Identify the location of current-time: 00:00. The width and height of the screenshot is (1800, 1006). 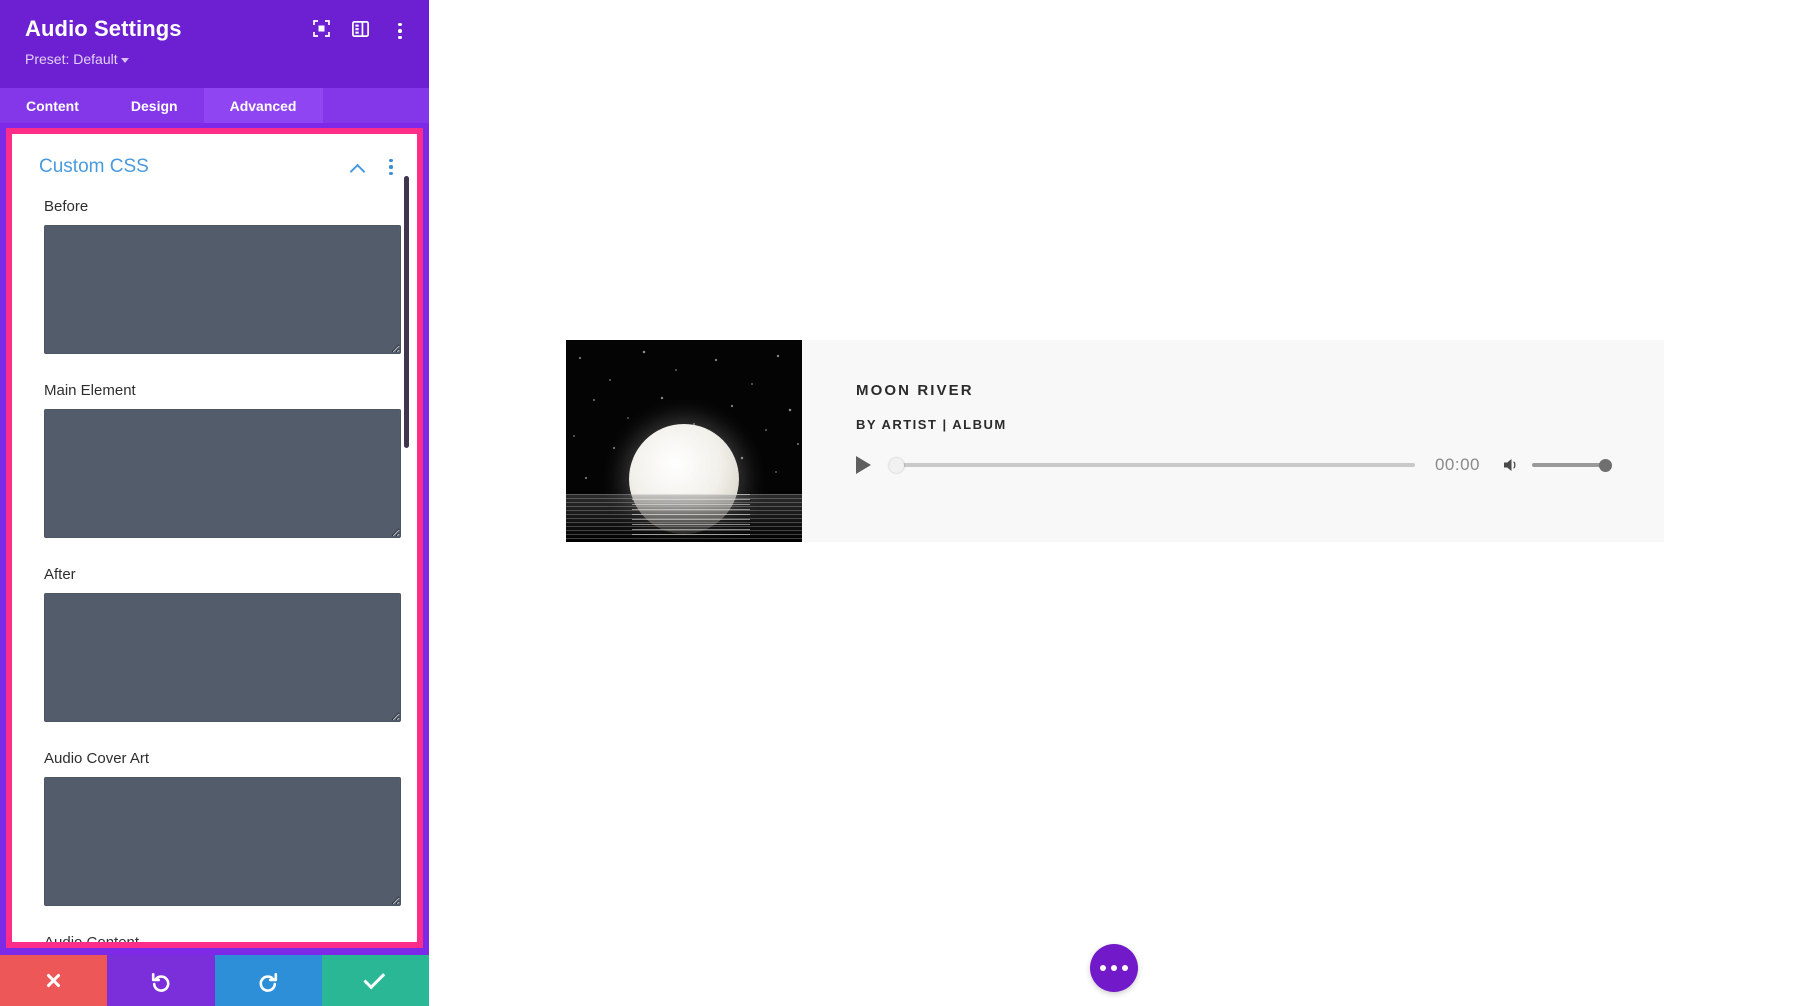
(1457, 464).